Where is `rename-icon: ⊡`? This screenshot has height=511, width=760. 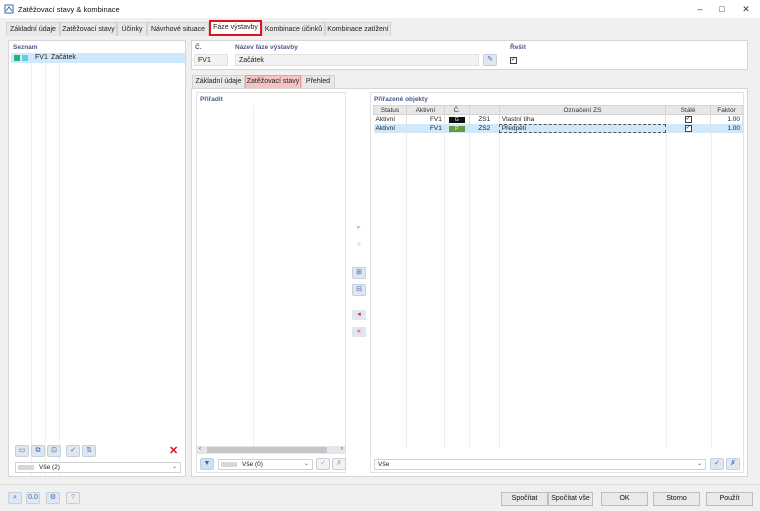 rename-icon: ⊡ is located at coordinates (54, 451).